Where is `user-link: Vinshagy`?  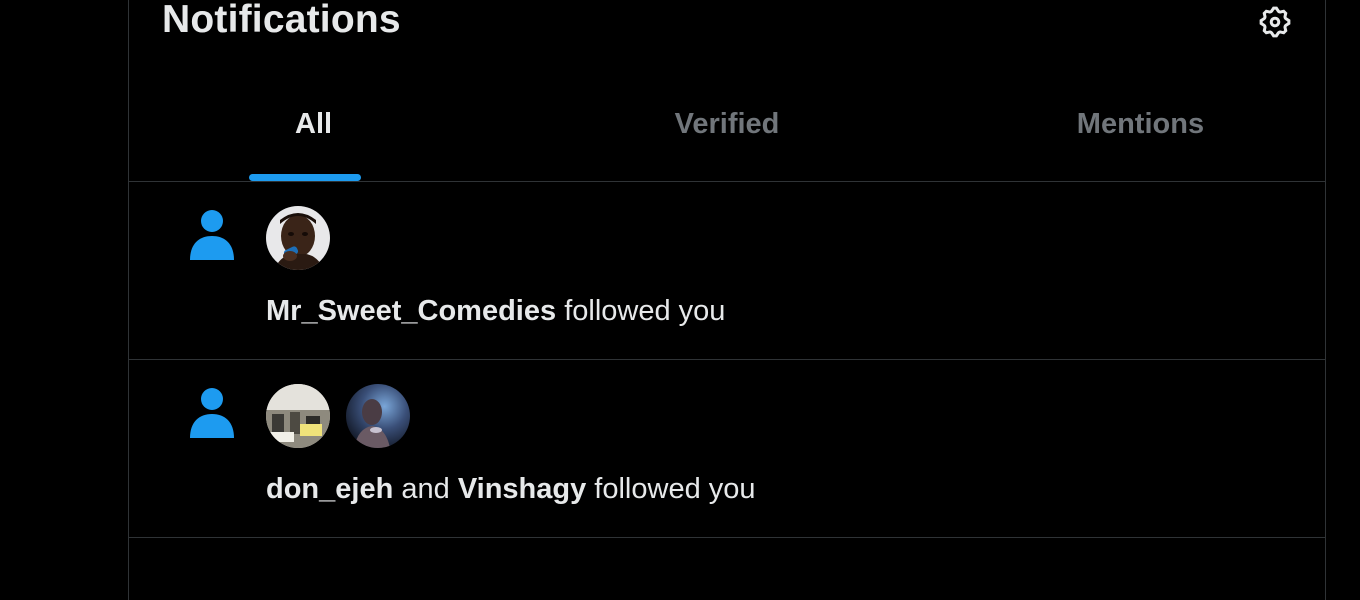 user-link: Vinshagy is located at coordinates (522, 489).